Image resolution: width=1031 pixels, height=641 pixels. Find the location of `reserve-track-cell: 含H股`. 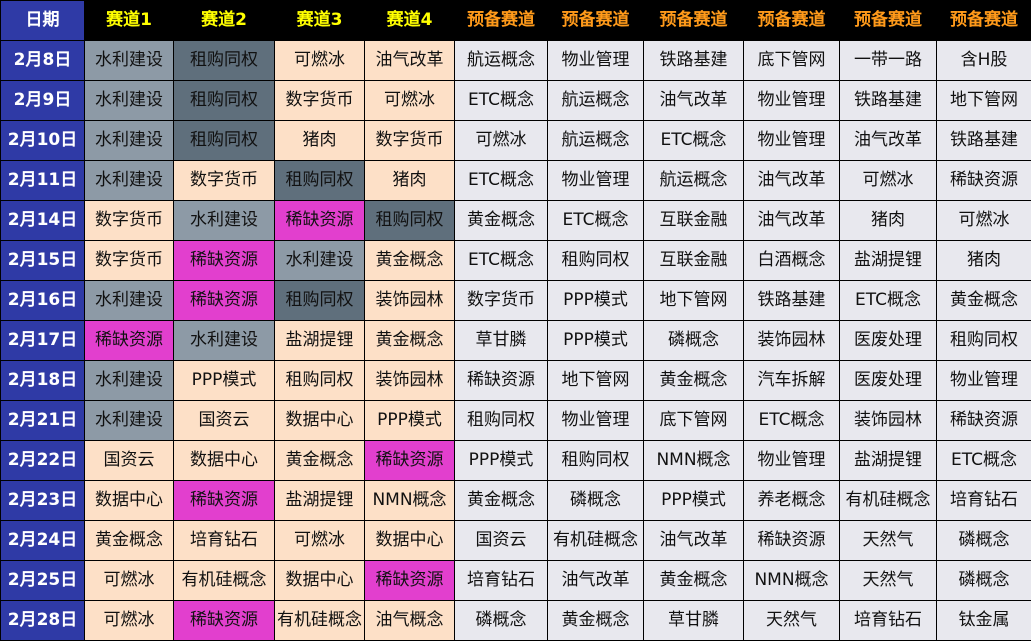

reserve-track-cell: 含H股 is located at coordinates (983, 60).